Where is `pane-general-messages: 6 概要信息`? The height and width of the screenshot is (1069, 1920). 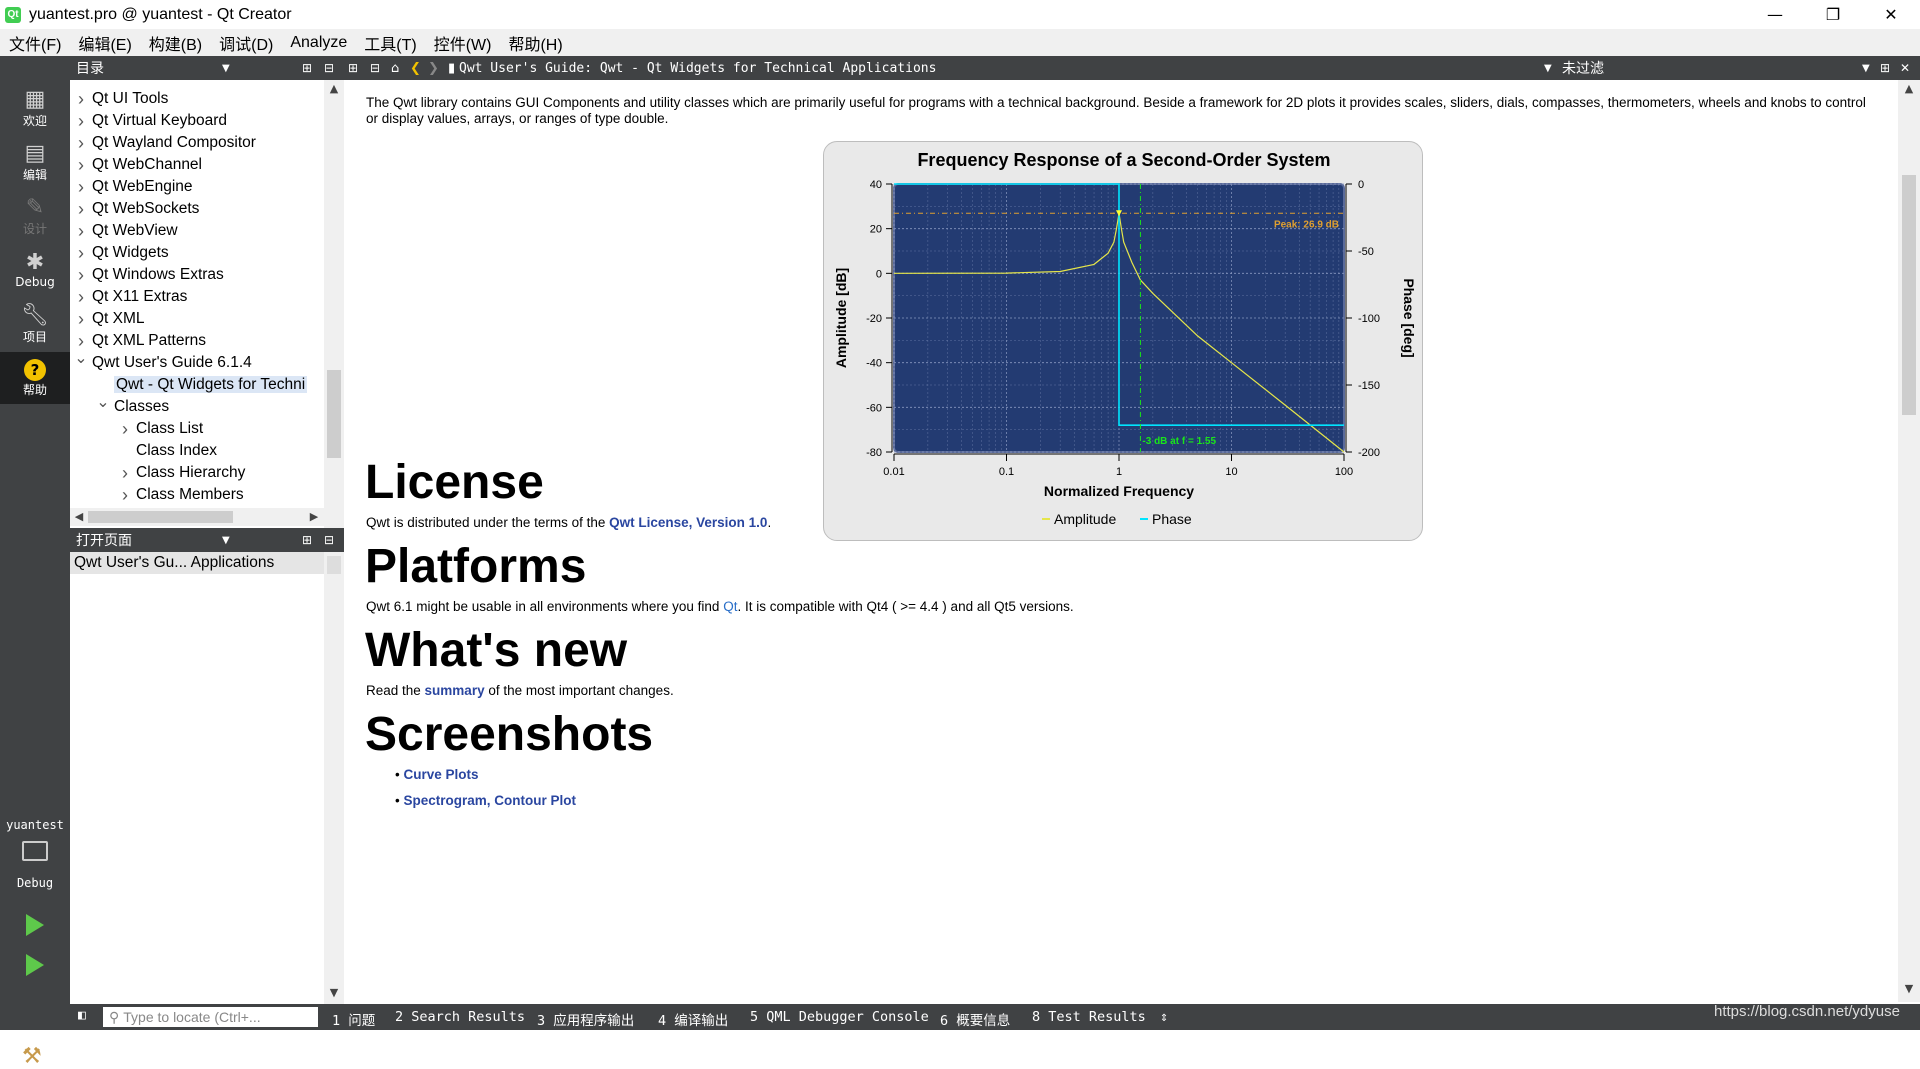
pane-general-messages: 6 概要信息 is located at coordinates (975, 1019).